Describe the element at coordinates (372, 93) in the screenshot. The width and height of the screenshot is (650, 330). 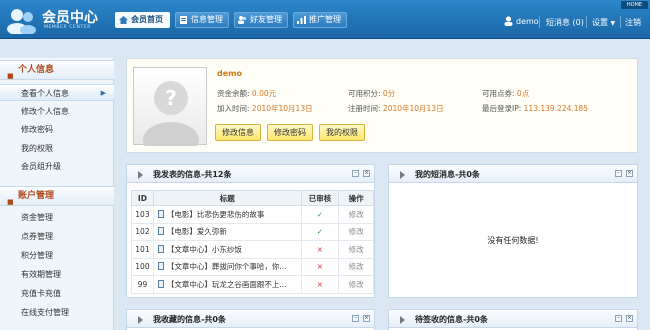
I see `points-info: 可用积分: 0分` at that location.